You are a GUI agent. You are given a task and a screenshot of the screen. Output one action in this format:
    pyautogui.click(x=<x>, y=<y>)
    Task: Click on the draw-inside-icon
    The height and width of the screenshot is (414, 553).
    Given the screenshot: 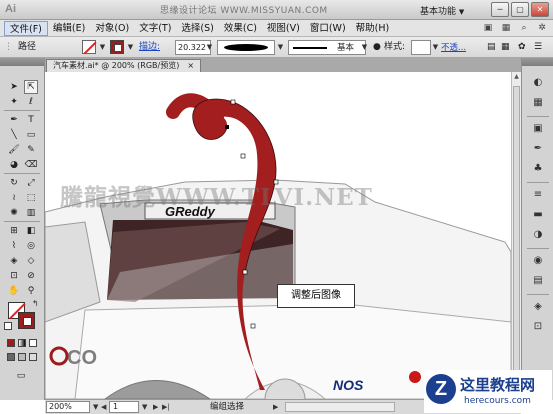 What is the action you would take?
    pyautogui.click(x=33, y=357)
    